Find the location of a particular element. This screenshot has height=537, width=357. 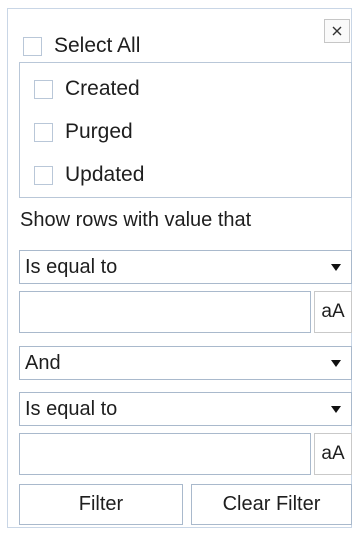

condition-caption: Show rows with value that is located at coordinates (136, 220).